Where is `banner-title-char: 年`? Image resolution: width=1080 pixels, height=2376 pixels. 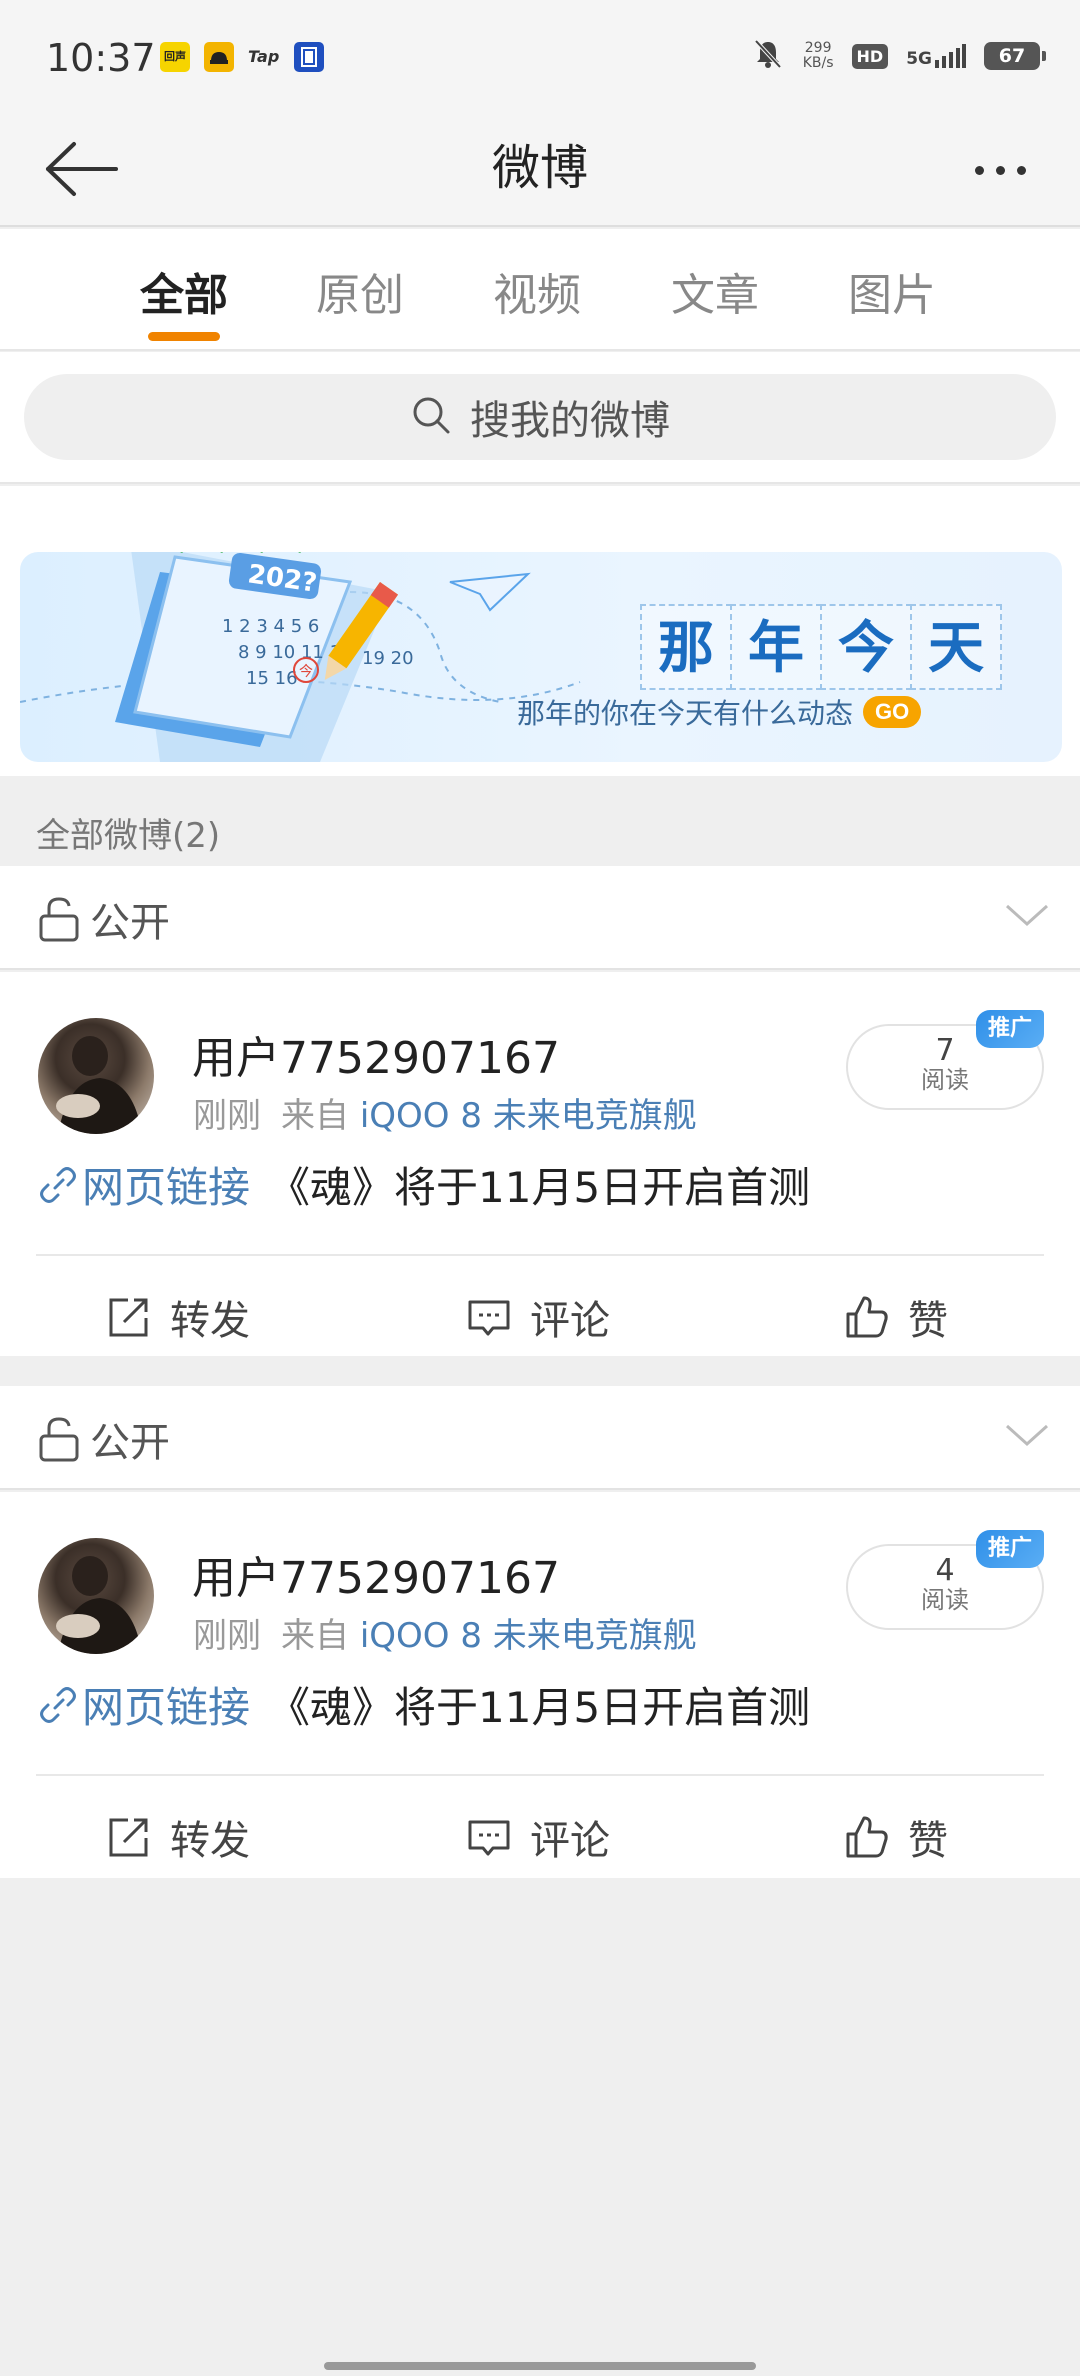
banner-title-char: 年 is located at coordinates (776, 647).